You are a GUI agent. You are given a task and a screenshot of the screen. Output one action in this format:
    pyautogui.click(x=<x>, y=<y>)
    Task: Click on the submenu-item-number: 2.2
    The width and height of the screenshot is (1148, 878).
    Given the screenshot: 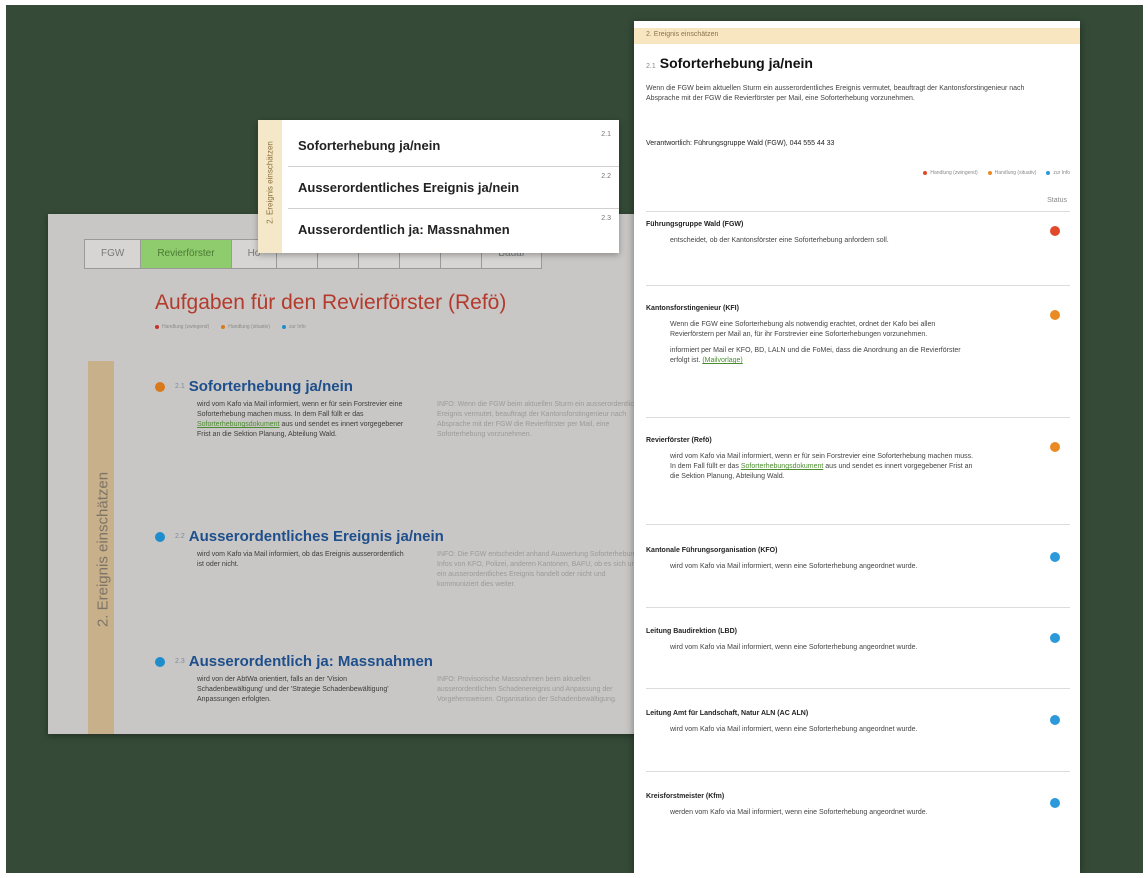 What is the action you would take?
    pyautogui.click(x=606, y=176)
    